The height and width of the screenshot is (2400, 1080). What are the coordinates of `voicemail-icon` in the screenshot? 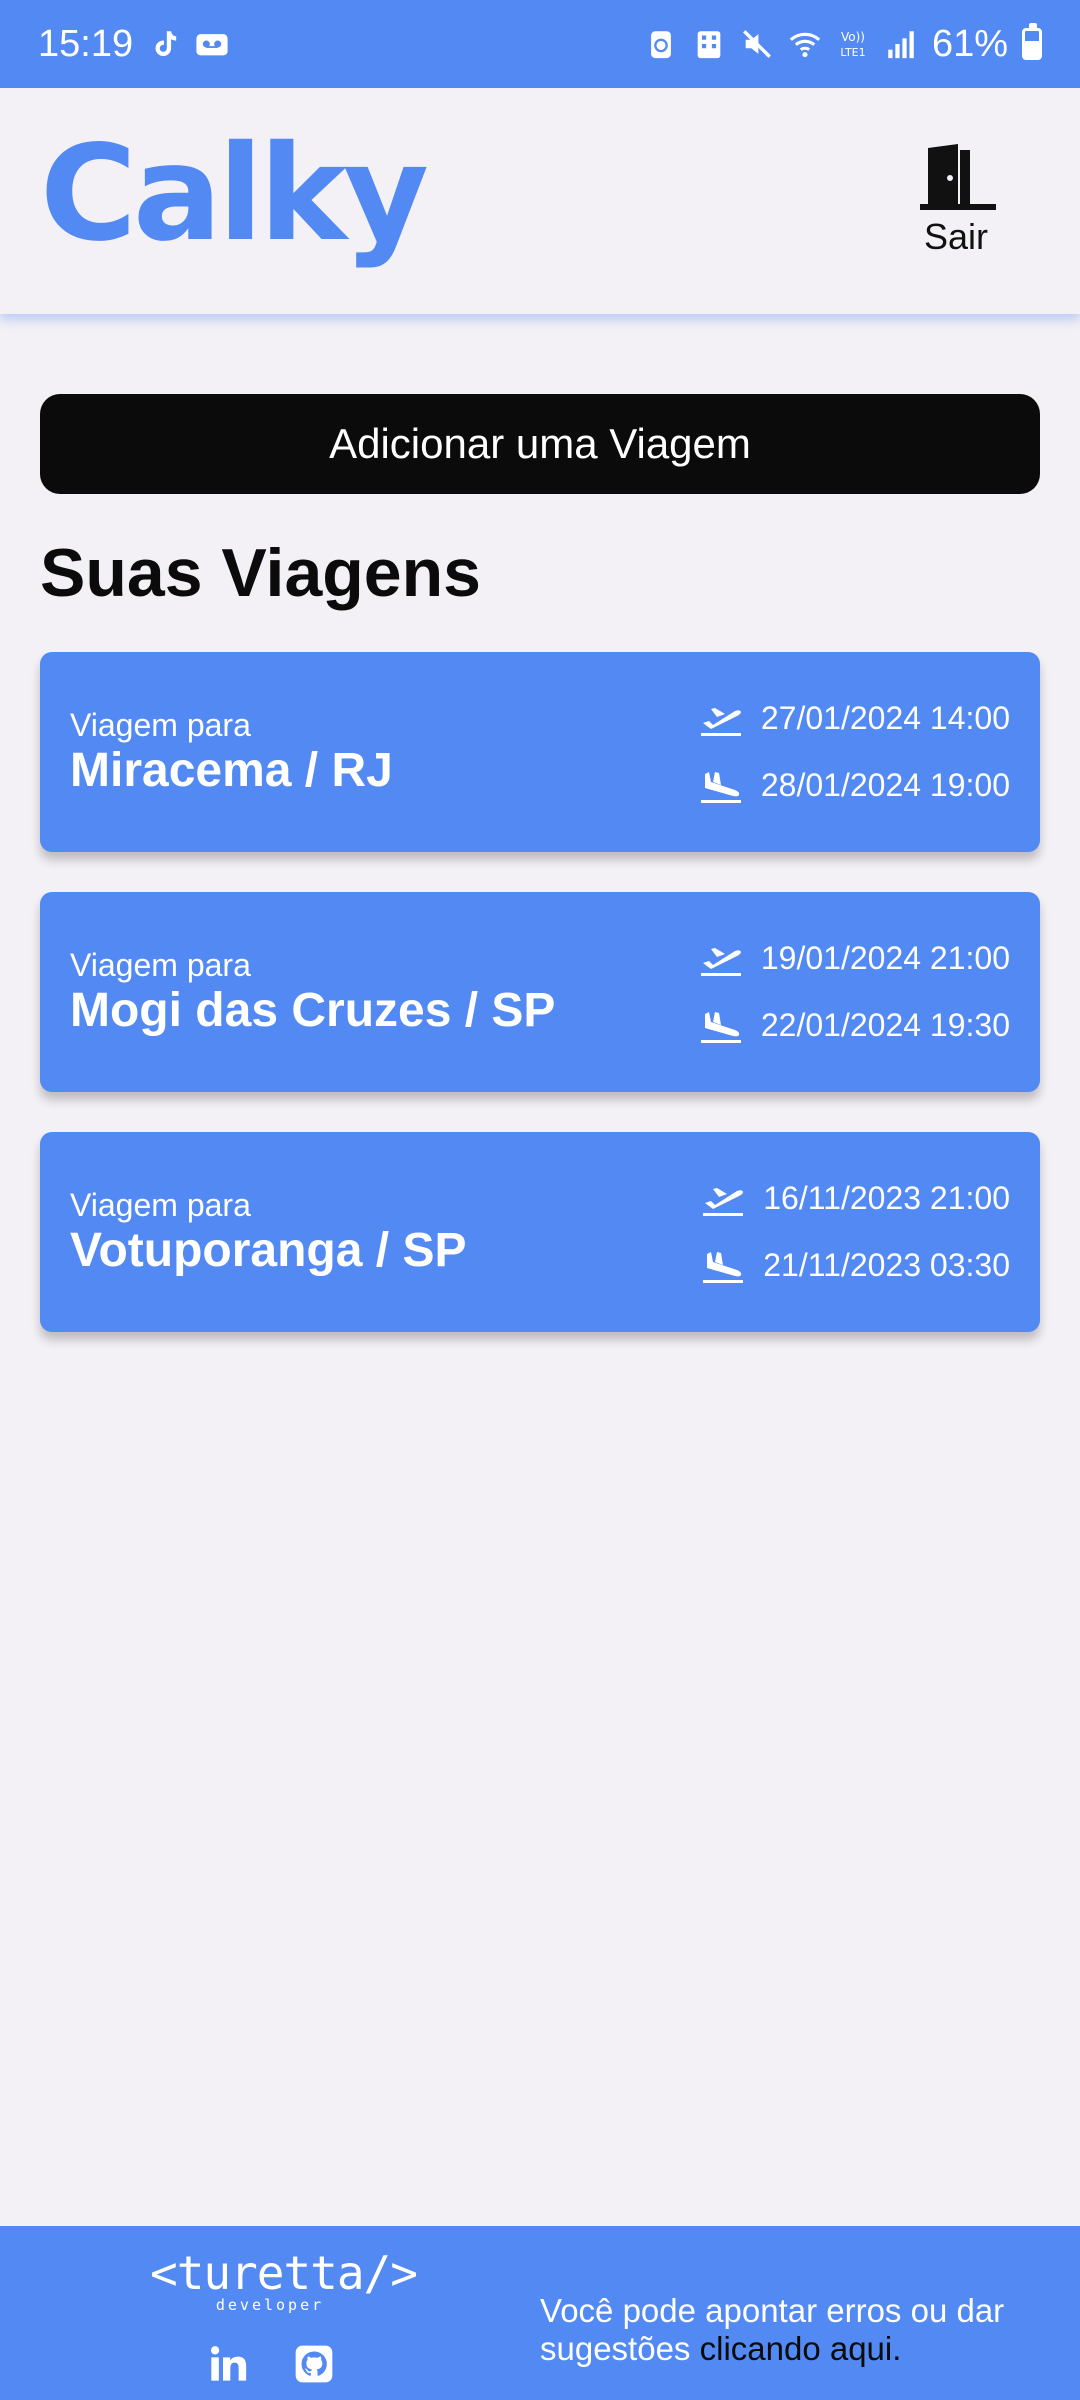 It's located at (212, 44).